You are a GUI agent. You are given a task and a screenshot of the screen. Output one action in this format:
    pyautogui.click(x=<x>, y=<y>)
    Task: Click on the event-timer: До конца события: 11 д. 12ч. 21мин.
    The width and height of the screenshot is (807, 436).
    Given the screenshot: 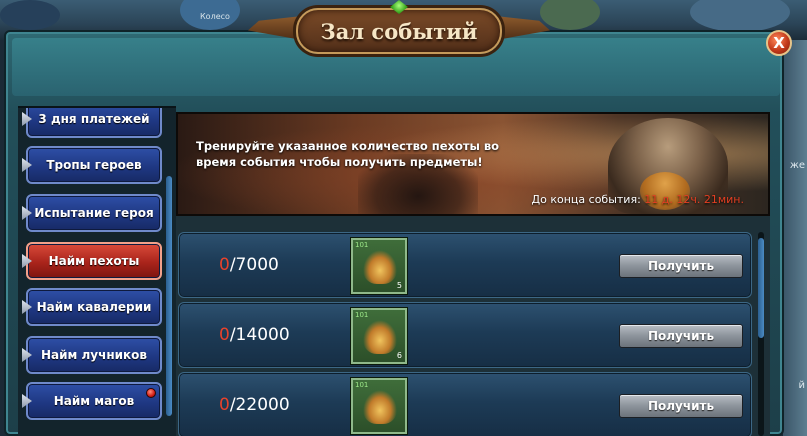 What is the action you would take?
    pyautogui.click(x=638, y=199)
    